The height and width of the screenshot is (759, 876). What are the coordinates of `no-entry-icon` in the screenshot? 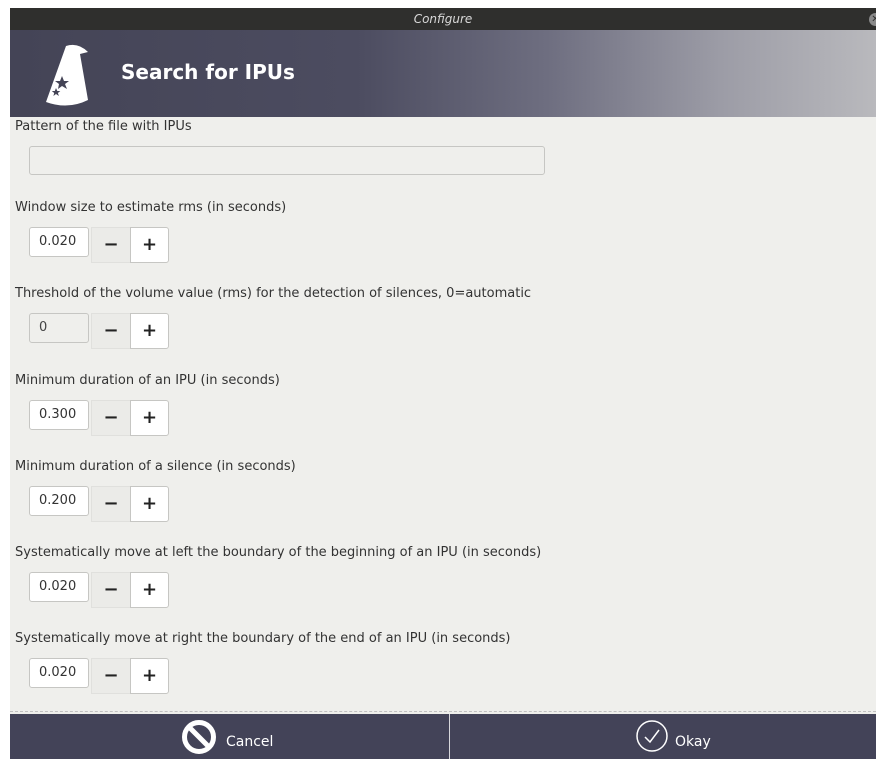 It's located at (199, 737).